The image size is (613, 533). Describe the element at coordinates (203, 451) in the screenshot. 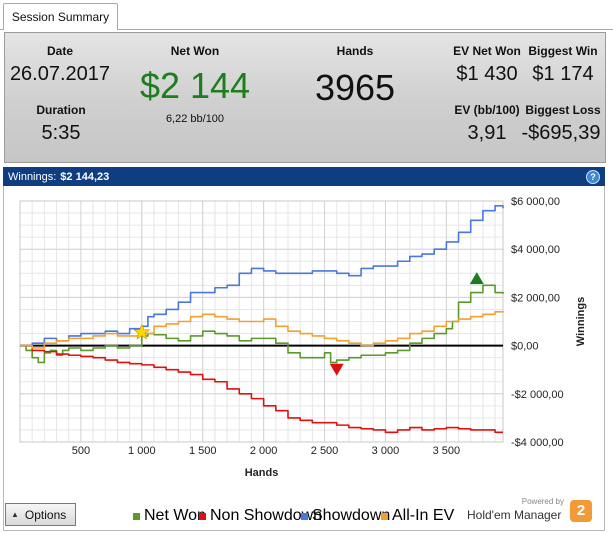

I see `x-tick-label: 1 500` at that location.